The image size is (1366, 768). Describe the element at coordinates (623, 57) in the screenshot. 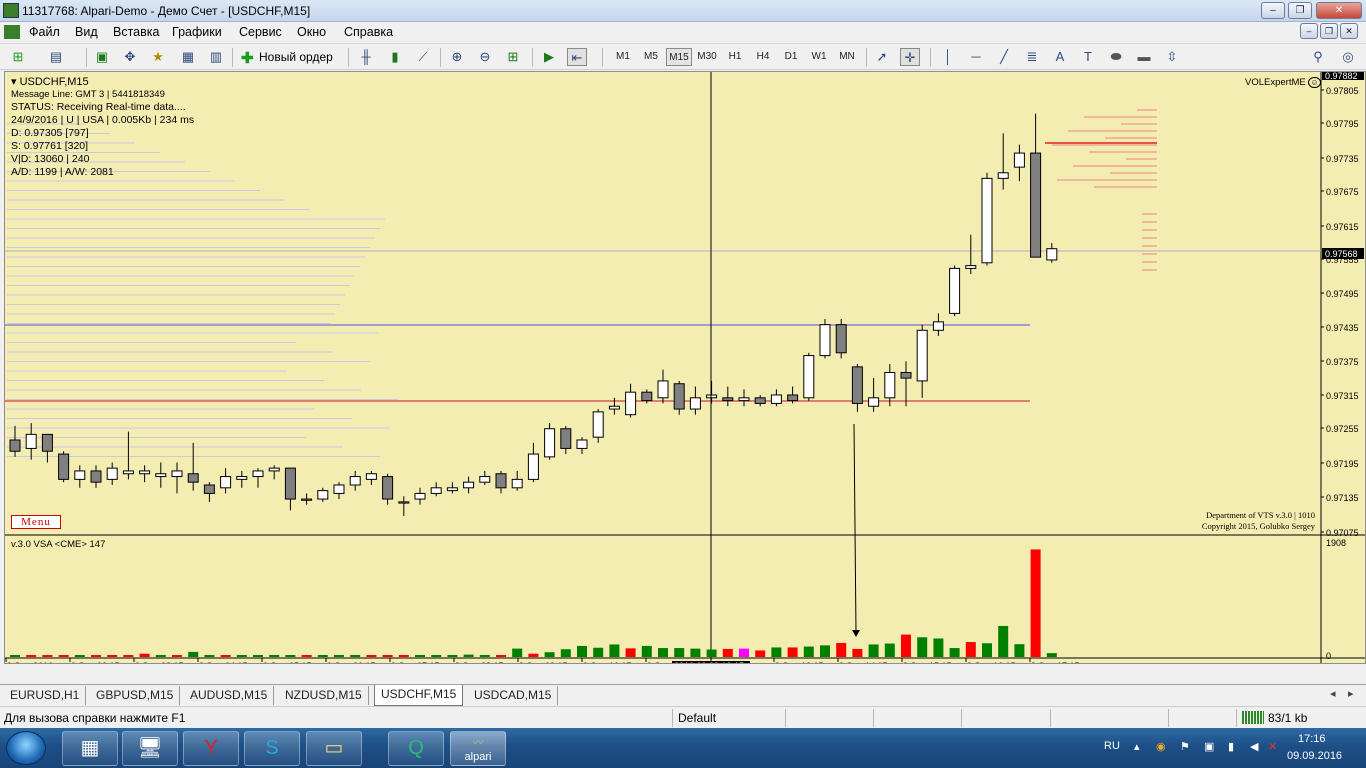

I see `tf-m1: M1` at that location.